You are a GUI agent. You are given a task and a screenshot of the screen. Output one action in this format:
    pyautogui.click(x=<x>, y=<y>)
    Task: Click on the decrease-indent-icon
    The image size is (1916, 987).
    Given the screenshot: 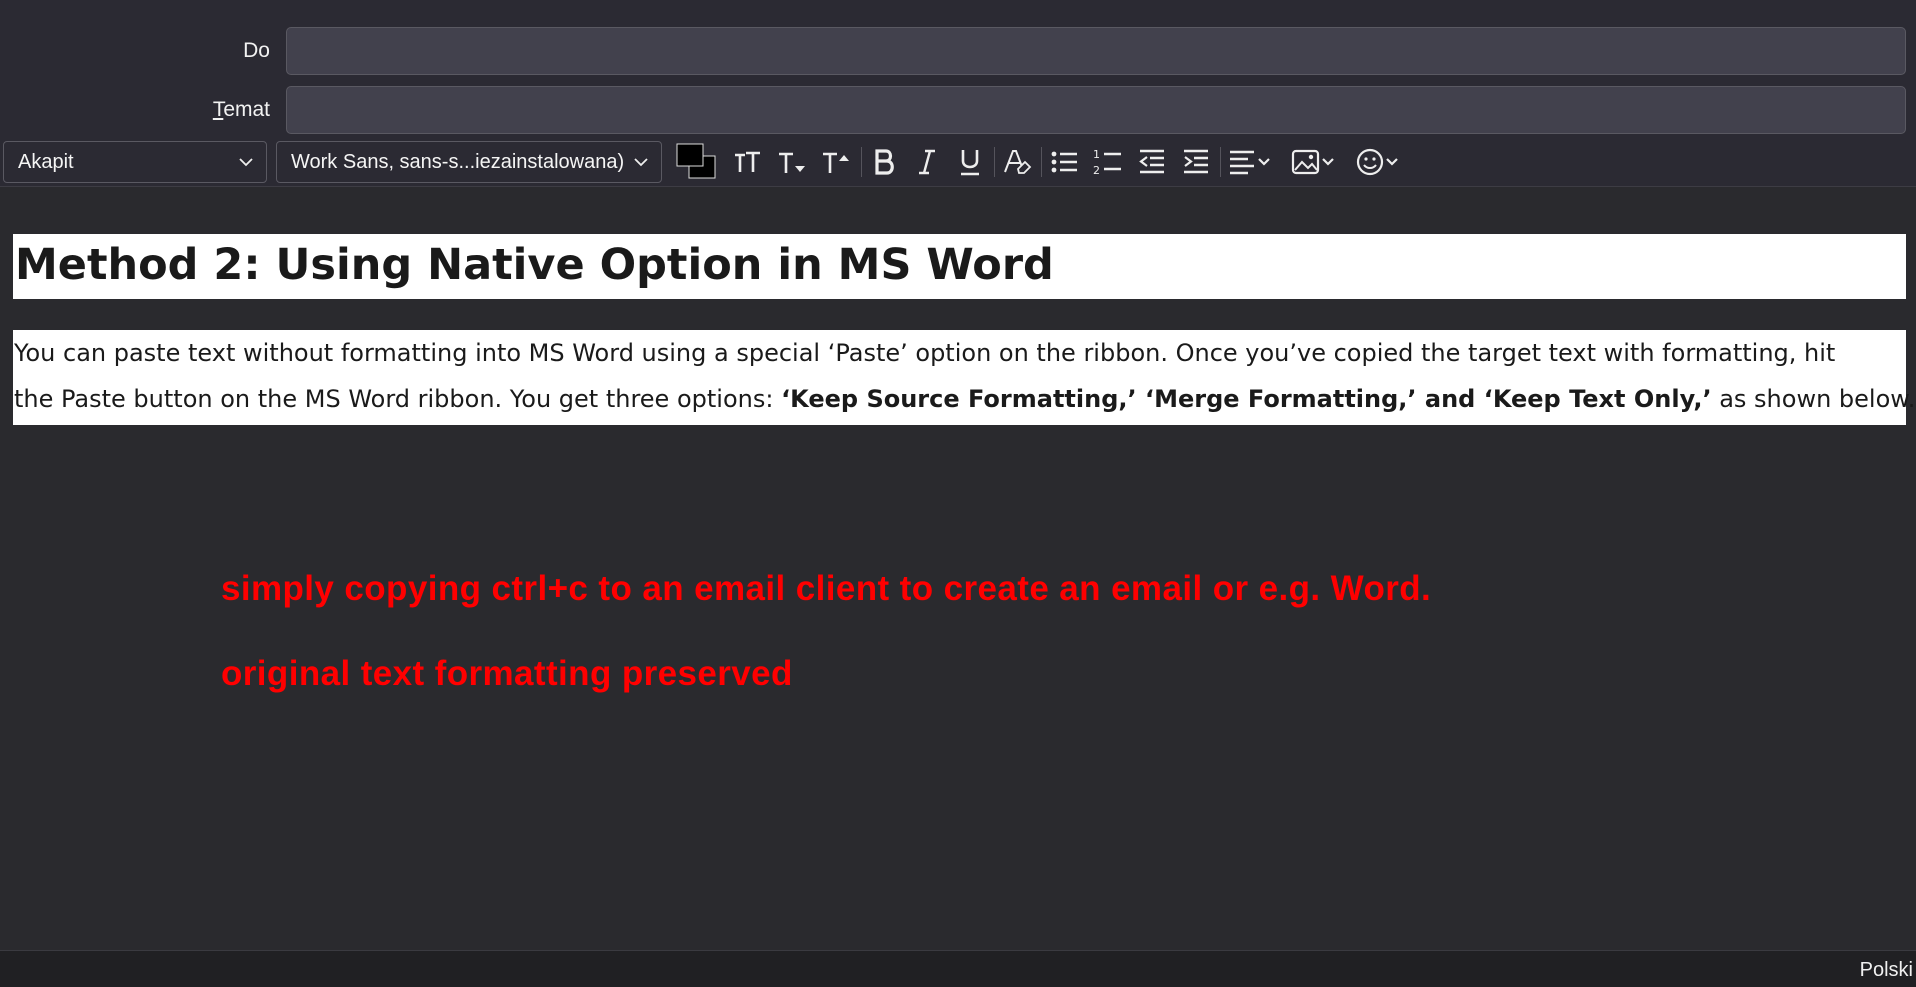 What is the action you would take?
    pyautogui.click(x=1151, y=161)
    